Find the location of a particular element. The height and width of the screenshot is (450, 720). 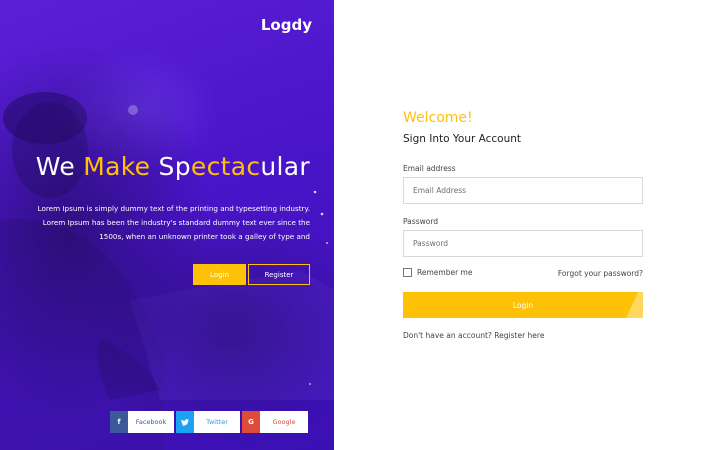

login-button-label: Login is located at coordinates (523, 305).